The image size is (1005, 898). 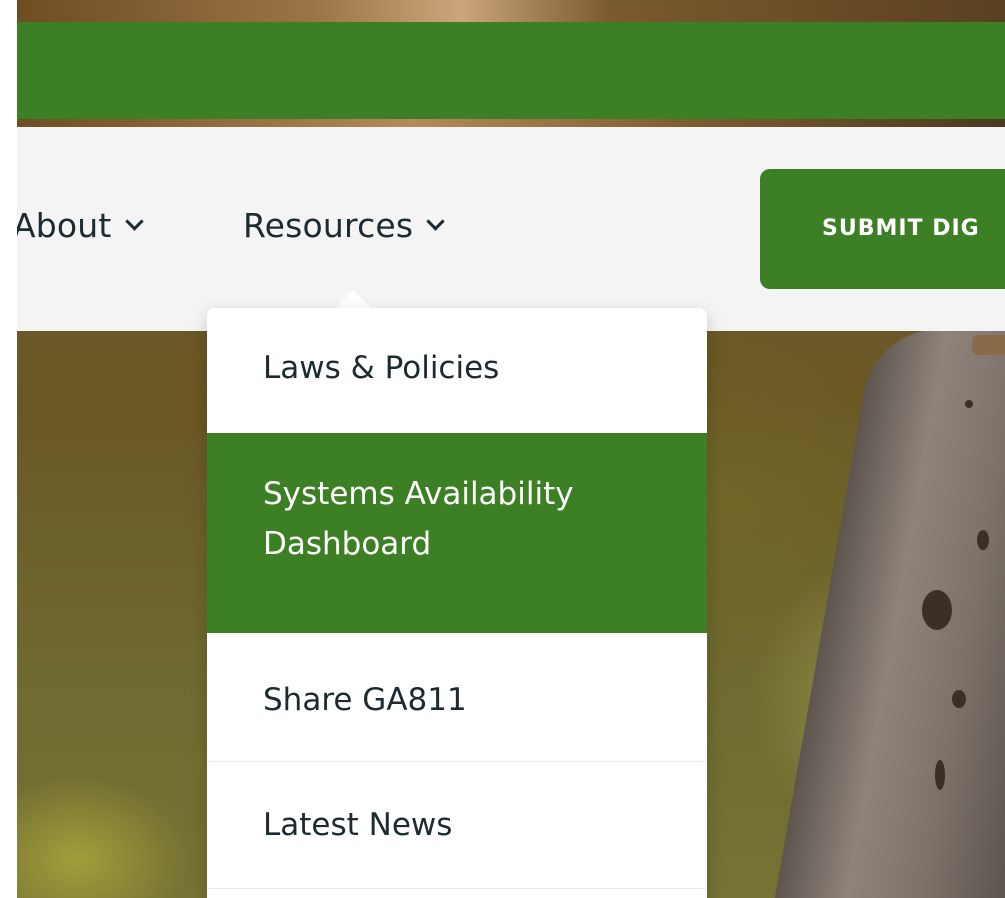 What do you see at coordinates (457, 888) in the screenshot?
I see `dropdown-divider` at bounding box center [457, 888].